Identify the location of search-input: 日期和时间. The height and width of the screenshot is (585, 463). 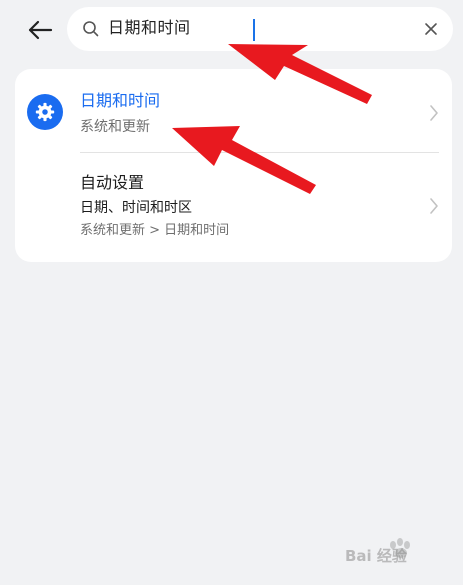
(149, 28).